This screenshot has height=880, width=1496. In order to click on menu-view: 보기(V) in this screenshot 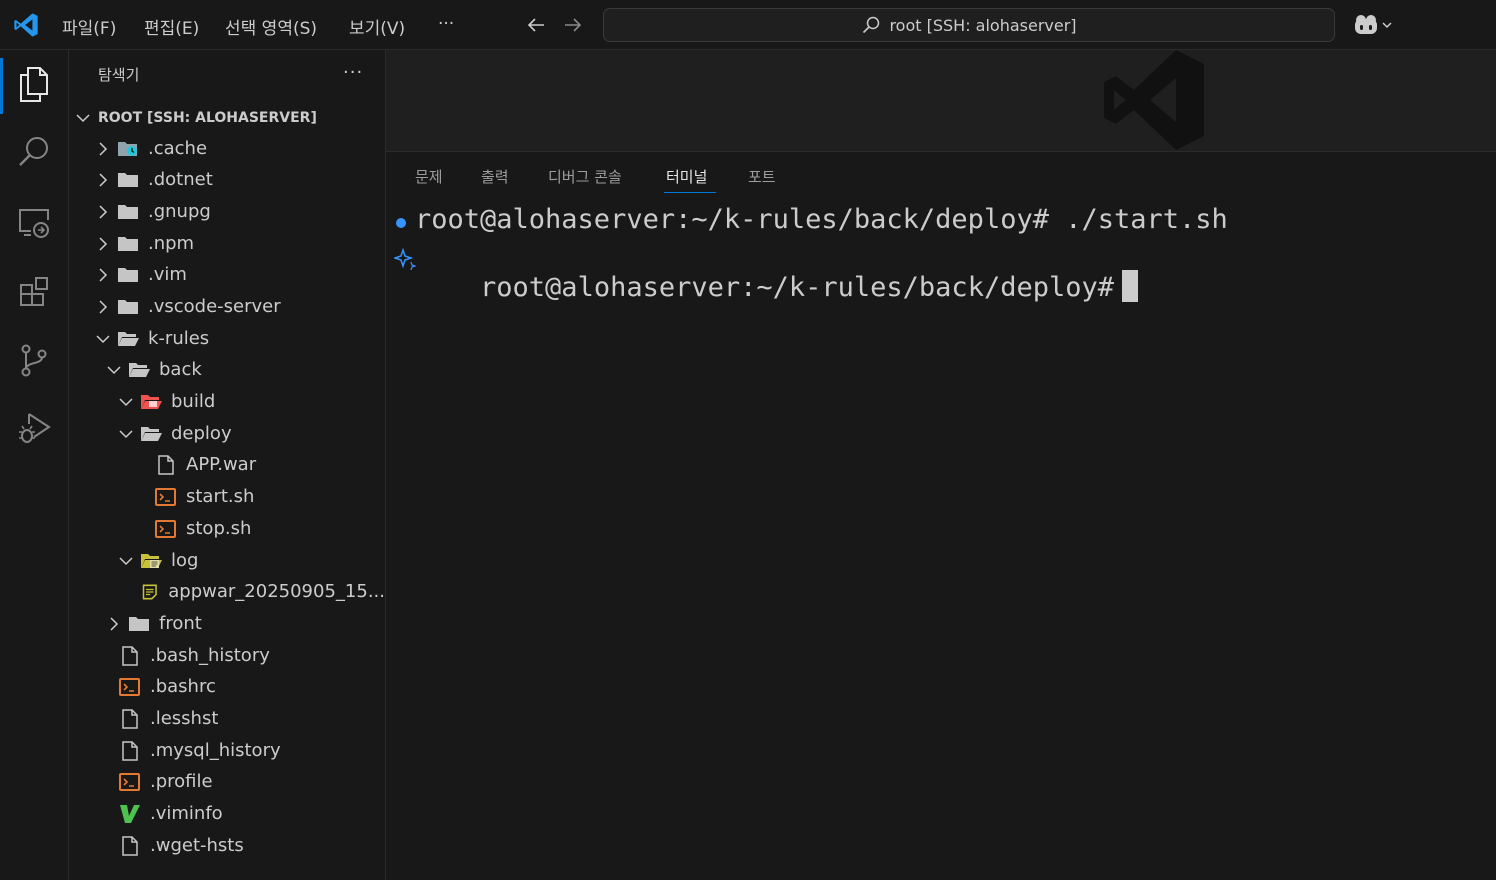, I will do `click(377, 26)`.